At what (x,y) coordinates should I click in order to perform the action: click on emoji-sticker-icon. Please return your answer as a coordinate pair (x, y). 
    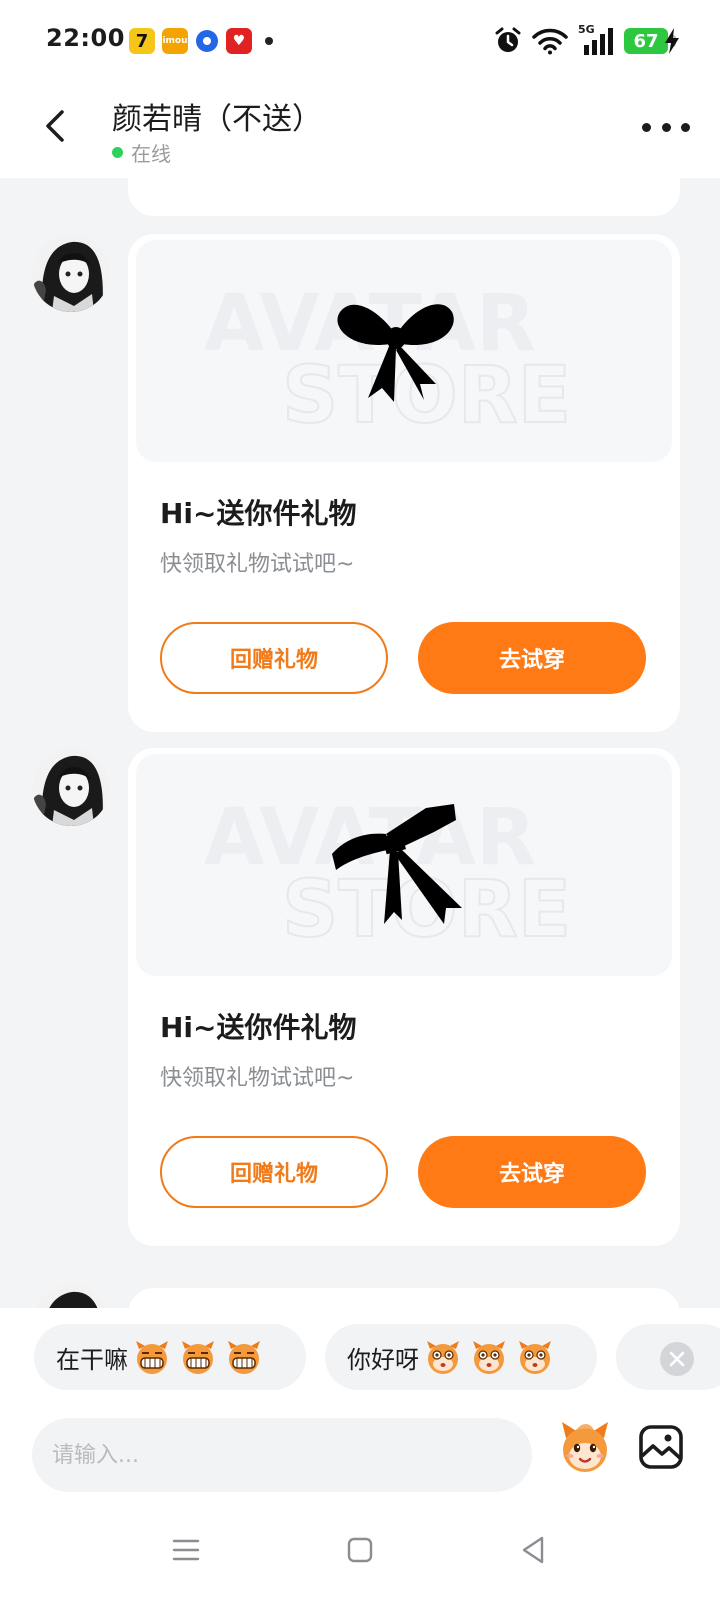
    Looking at the image, I should click on (585, 1447).